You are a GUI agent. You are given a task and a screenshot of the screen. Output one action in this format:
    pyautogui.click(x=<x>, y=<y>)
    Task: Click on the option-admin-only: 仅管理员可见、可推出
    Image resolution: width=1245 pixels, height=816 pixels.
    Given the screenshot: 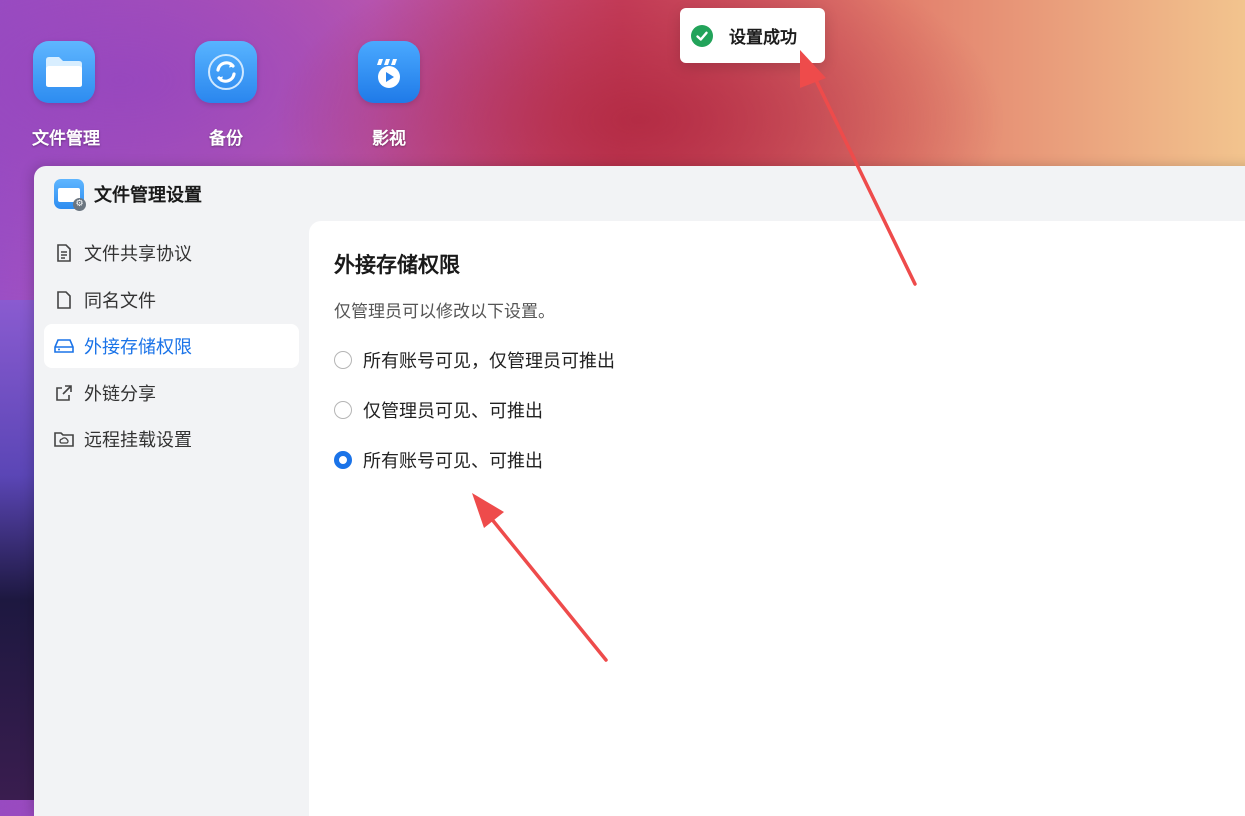 What is the action you would take?
    pyautogui.click(x=438, y=410)
    